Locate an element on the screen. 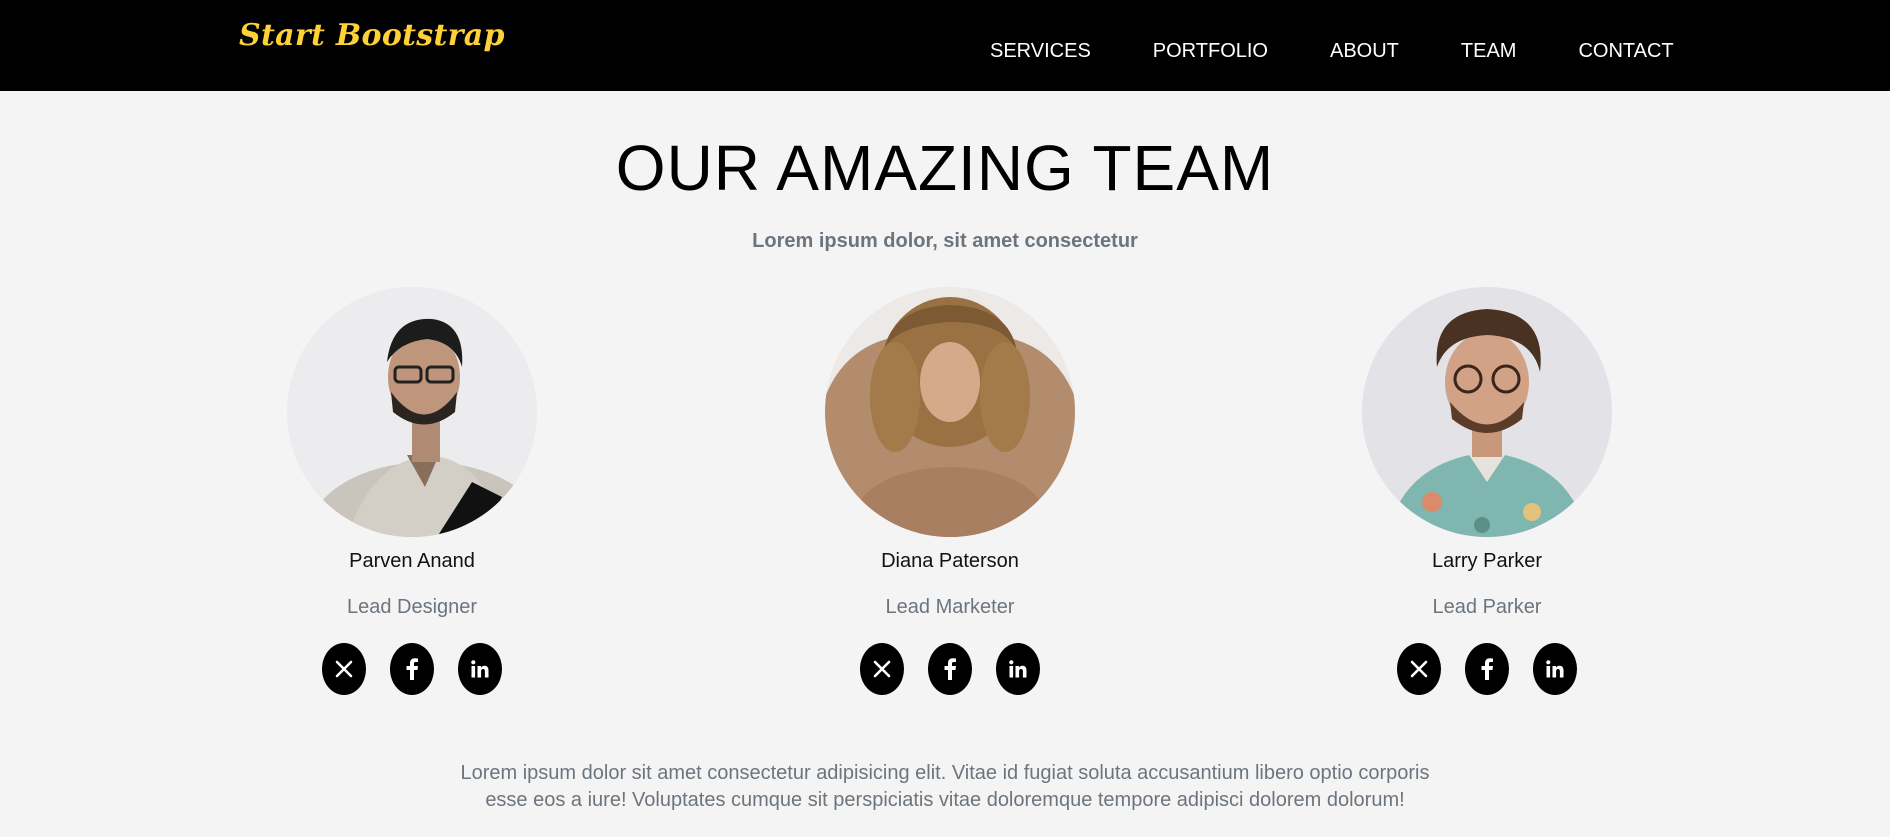 Image resolution: width=1890 pixels, height=837 pixels. team-member-card: Parven Anand Lead Designer is located at coordinates (412, 491).